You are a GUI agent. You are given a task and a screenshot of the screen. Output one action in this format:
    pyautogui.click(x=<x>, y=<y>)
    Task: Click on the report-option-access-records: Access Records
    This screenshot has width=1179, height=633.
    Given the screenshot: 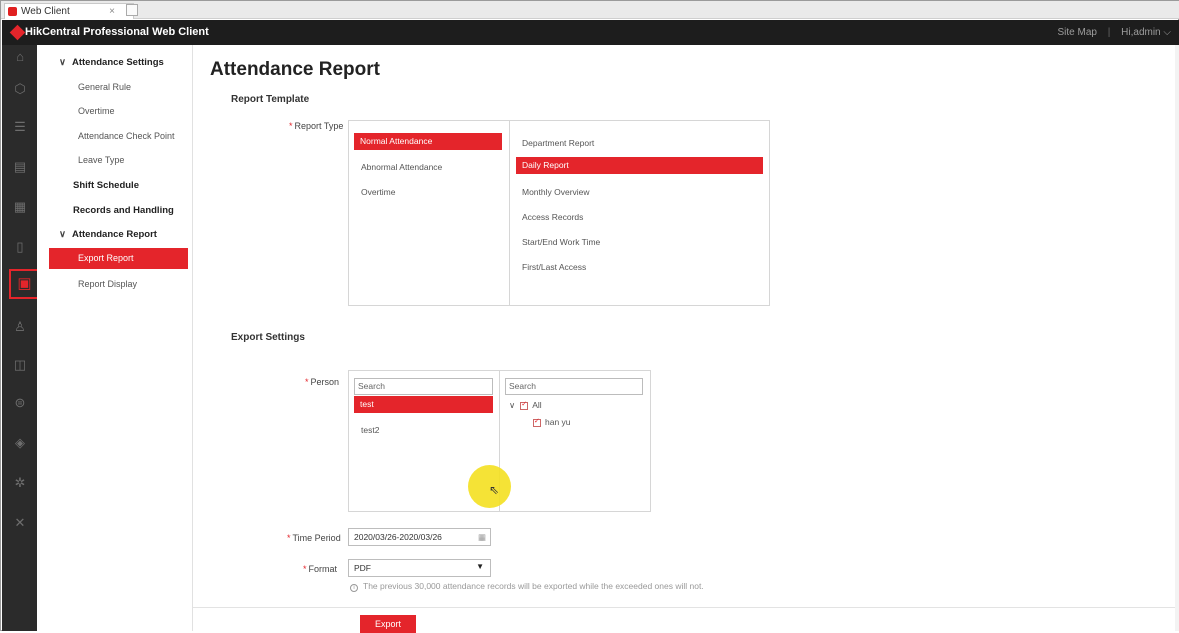 What is the action you would take?
    pyautogui.click(x=552, y=217)
    